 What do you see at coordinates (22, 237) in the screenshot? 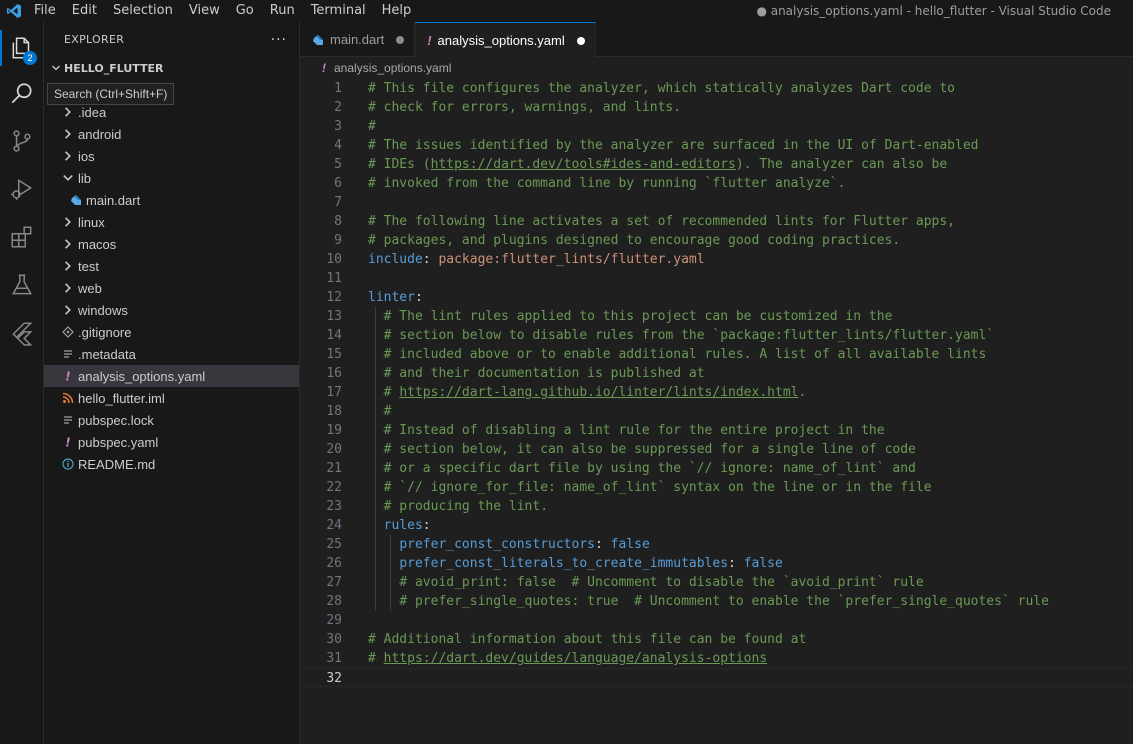
I see `extensions-icon` at bounding box center [22, 237].